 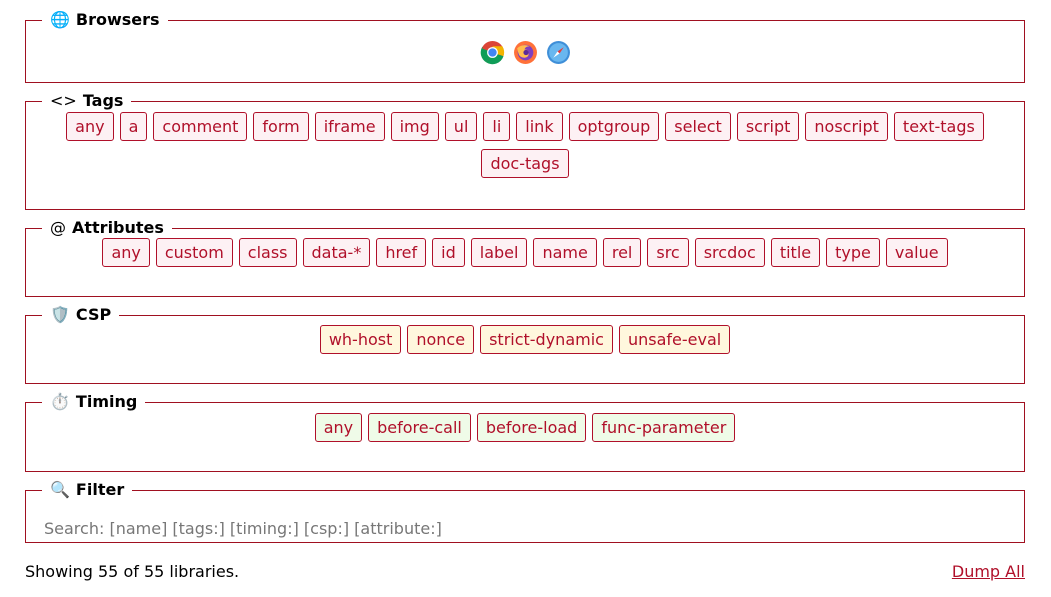 I want to click on filter-title: Filter, so click(x=100, y=489).